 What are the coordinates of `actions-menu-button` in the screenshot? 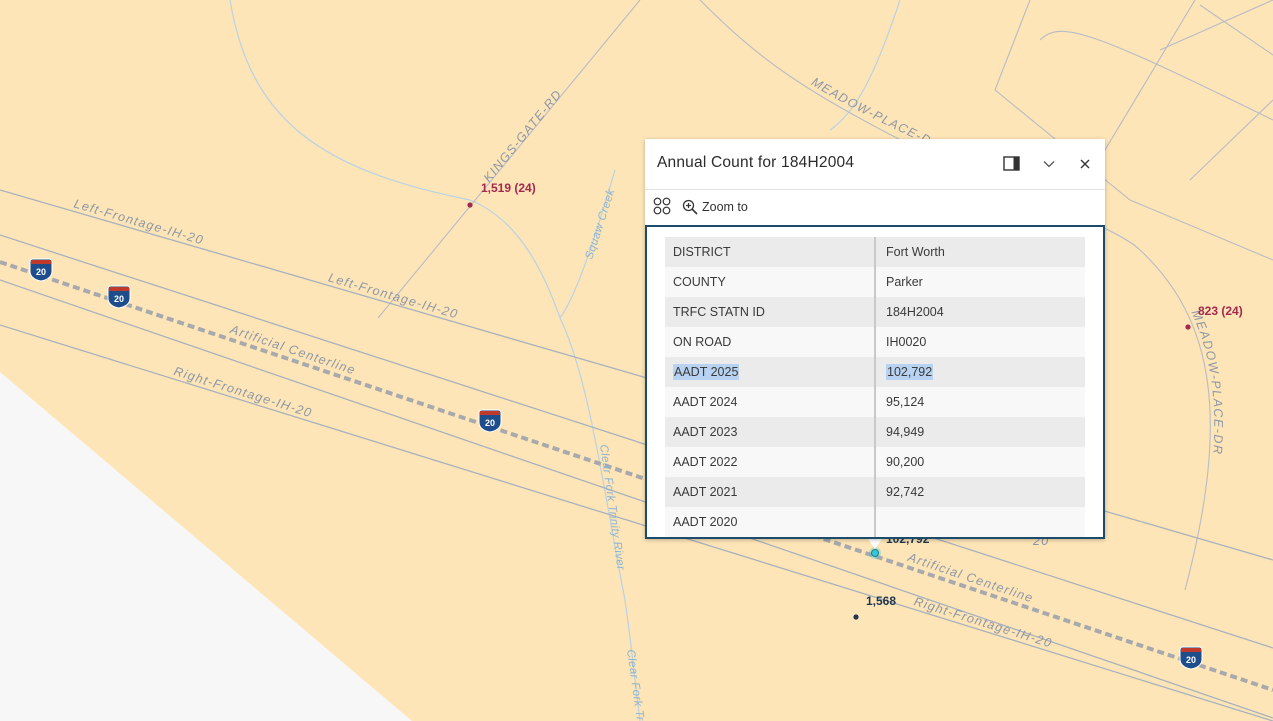 It's located at (662, 206).